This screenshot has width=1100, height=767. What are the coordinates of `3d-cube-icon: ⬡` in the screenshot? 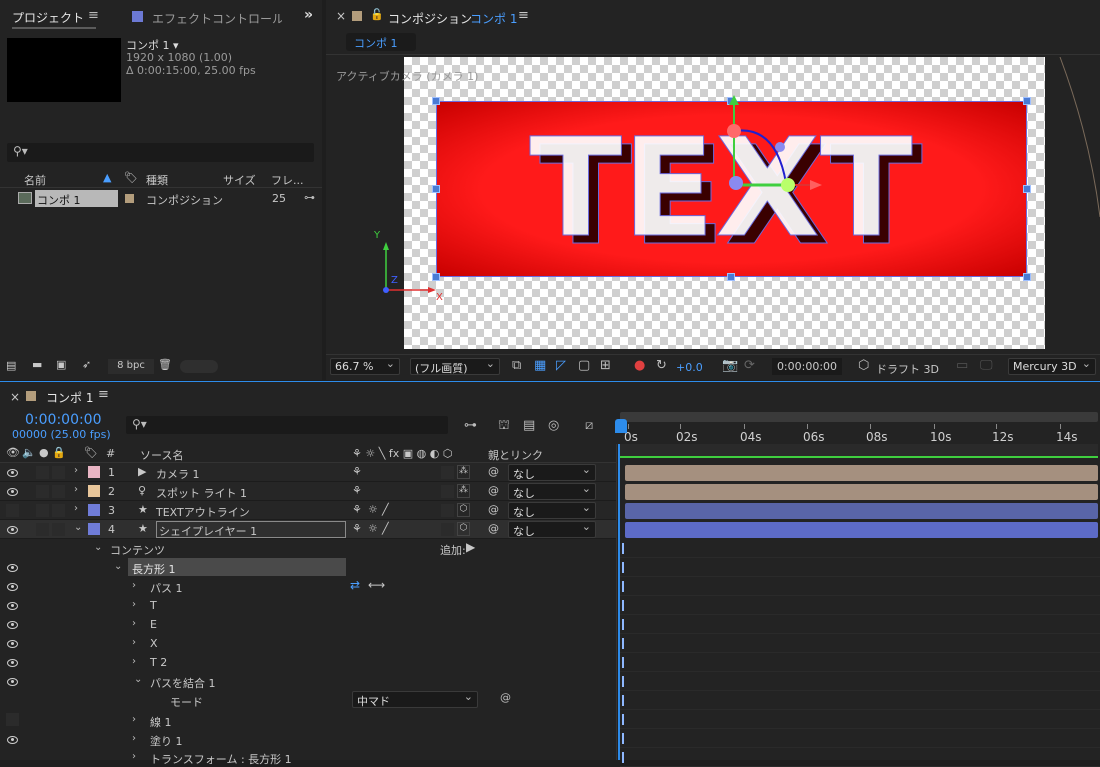 It's located at (463, 529).